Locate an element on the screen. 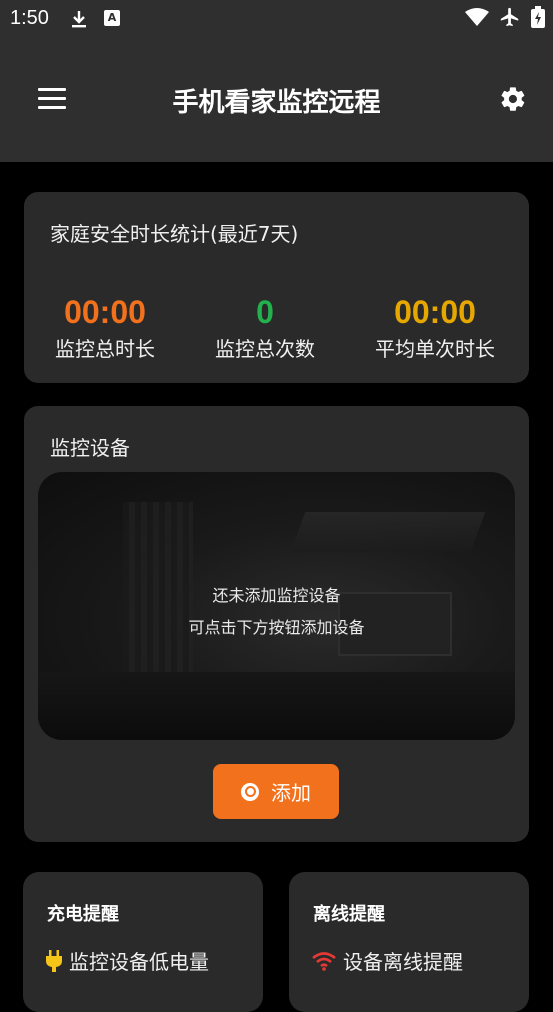  stat-total-duration: 00:00 监控总时长 is located at coordinates (105, 328).